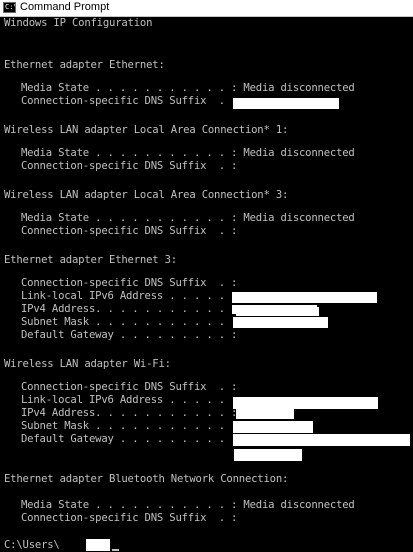  Describe the element at coordinates (84, 65) in the screenshot. I see `console-line: Ethernet adapter Ethernet:` at that location.